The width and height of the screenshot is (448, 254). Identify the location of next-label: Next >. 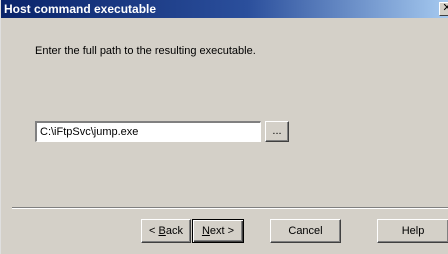
(218, 231).